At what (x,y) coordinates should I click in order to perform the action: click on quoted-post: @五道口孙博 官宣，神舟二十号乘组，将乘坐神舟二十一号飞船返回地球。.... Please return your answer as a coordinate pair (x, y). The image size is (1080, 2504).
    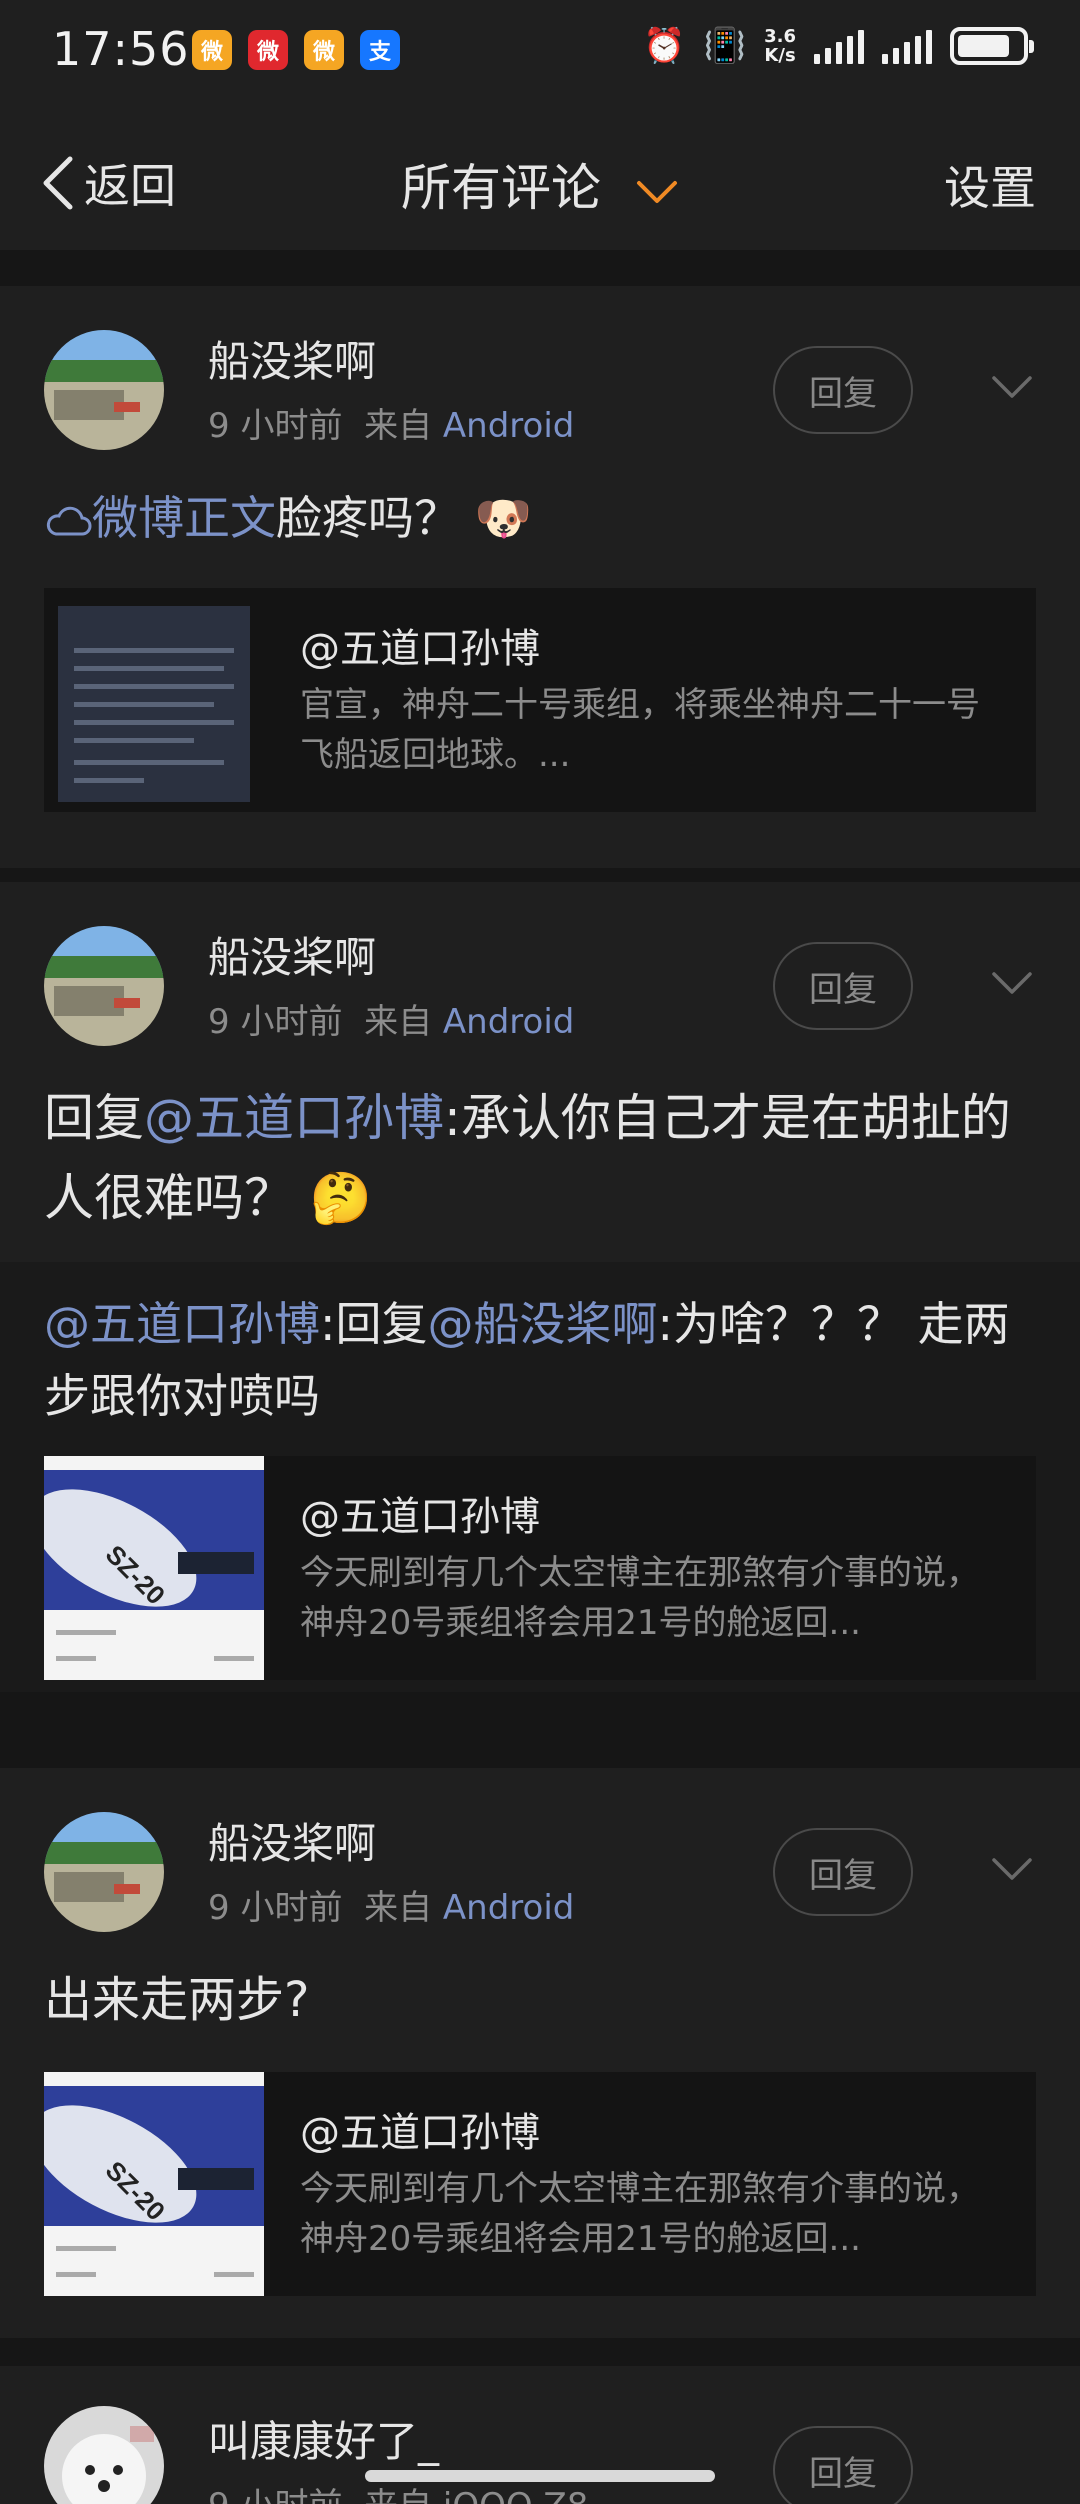
    Looking at the image, I should click on (540, 700).